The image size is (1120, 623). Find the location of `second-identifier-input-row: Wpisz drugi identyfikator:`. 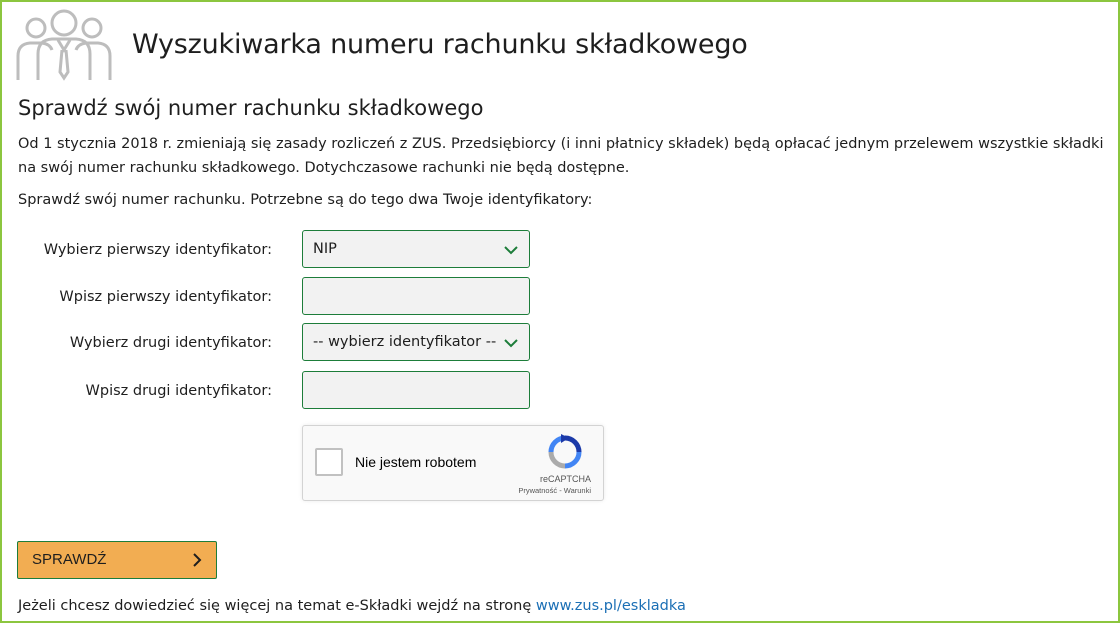

second-identifier-input-row: Wpisz drugi identyfikator: is located at coordinates (270, 391).